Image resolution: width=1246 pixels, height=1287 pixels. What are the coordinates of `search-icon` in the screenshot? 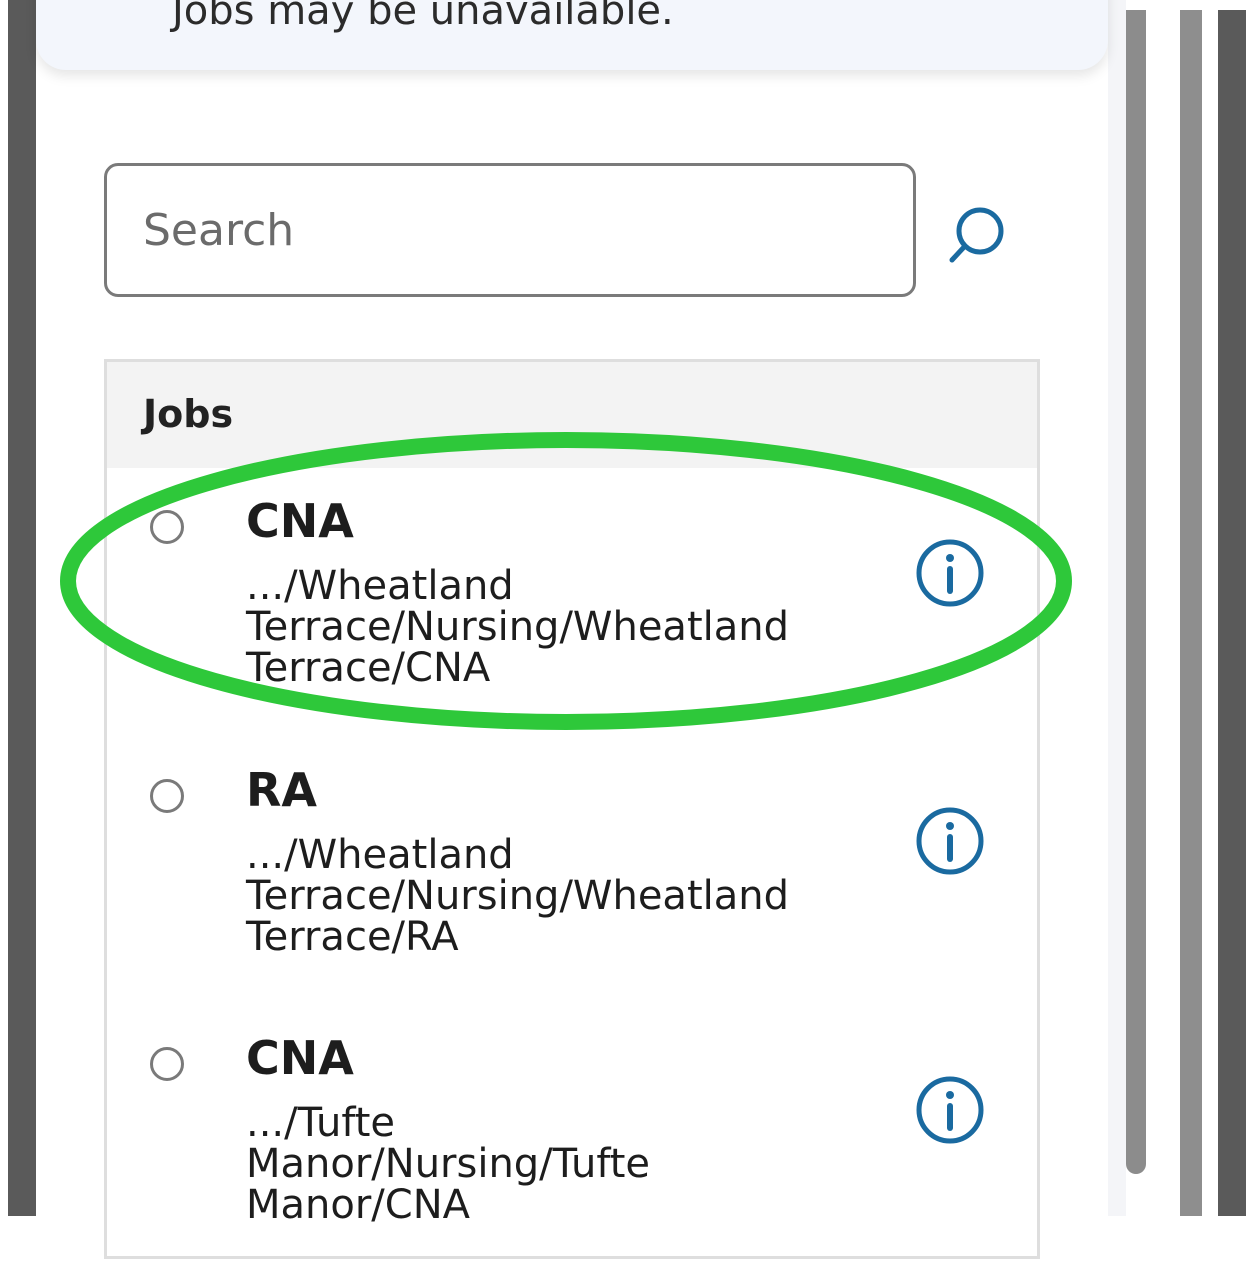 It's located at (976, 235).